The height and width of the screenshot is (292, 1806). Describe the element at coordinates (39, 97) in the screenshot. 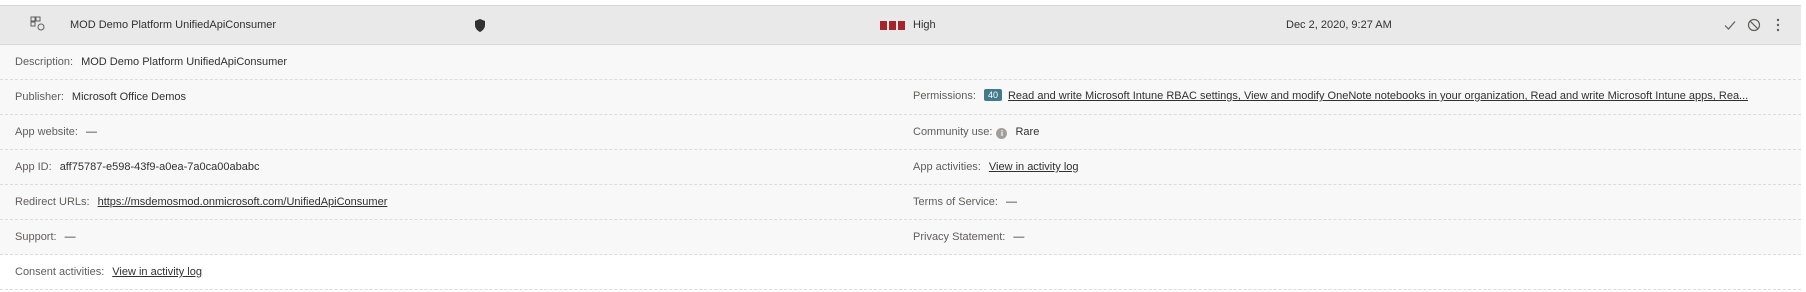

I see `publisher-label: Publisher:` at that location.